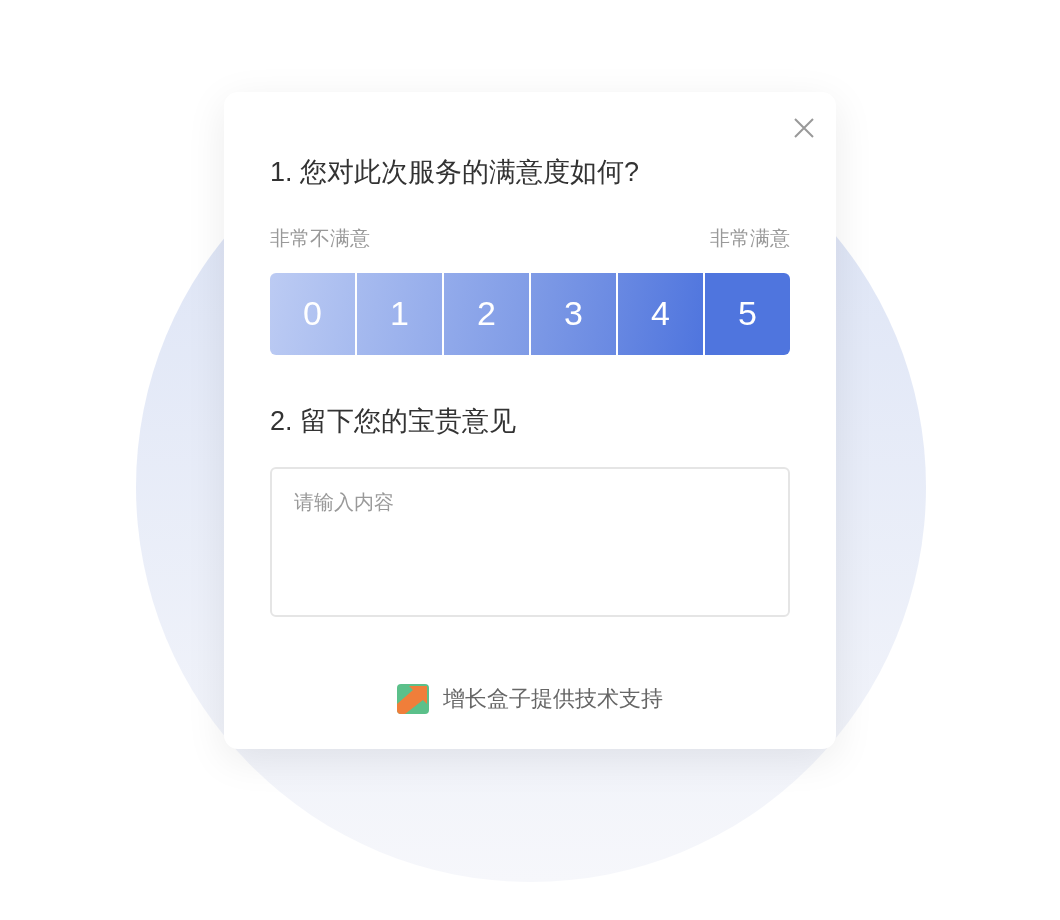  Describe the element at coordinates (320, 238) in the screenshot. I see `scale-min-label: 非常不满意` at that location.